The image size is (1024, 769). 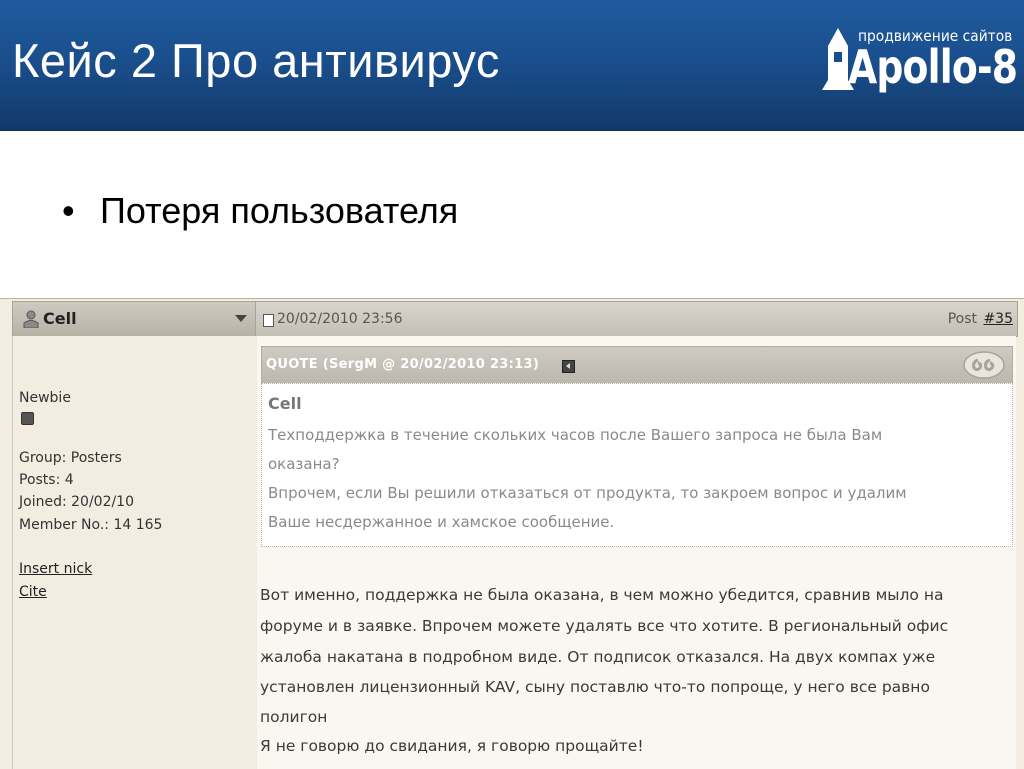 I want to click on jump-to-post-icon, so click(x=568, y=366).